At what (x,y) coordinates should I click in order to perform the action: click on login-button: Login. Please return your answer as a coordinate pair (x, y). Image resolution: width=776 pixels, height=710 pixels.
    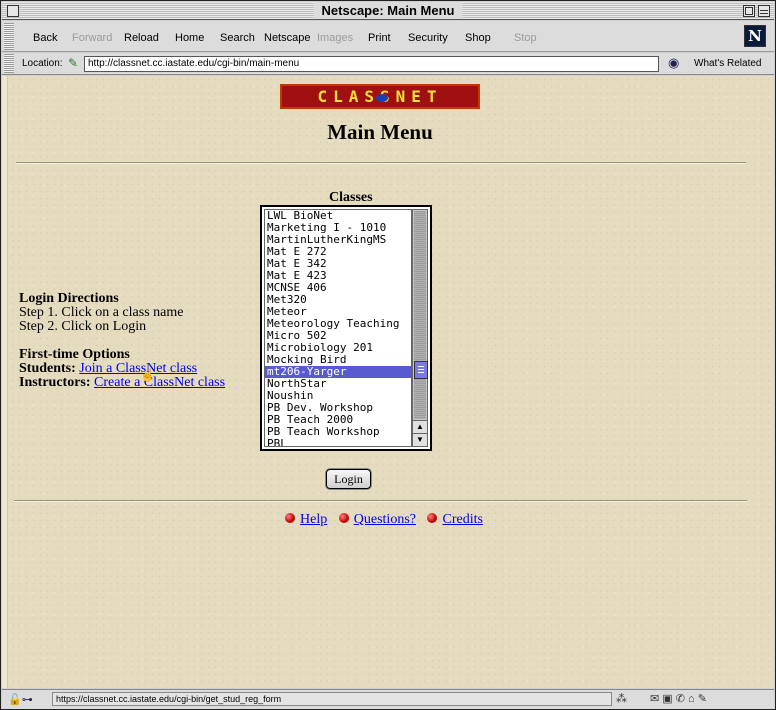
    Looking at the image, I should click on (348, 479).